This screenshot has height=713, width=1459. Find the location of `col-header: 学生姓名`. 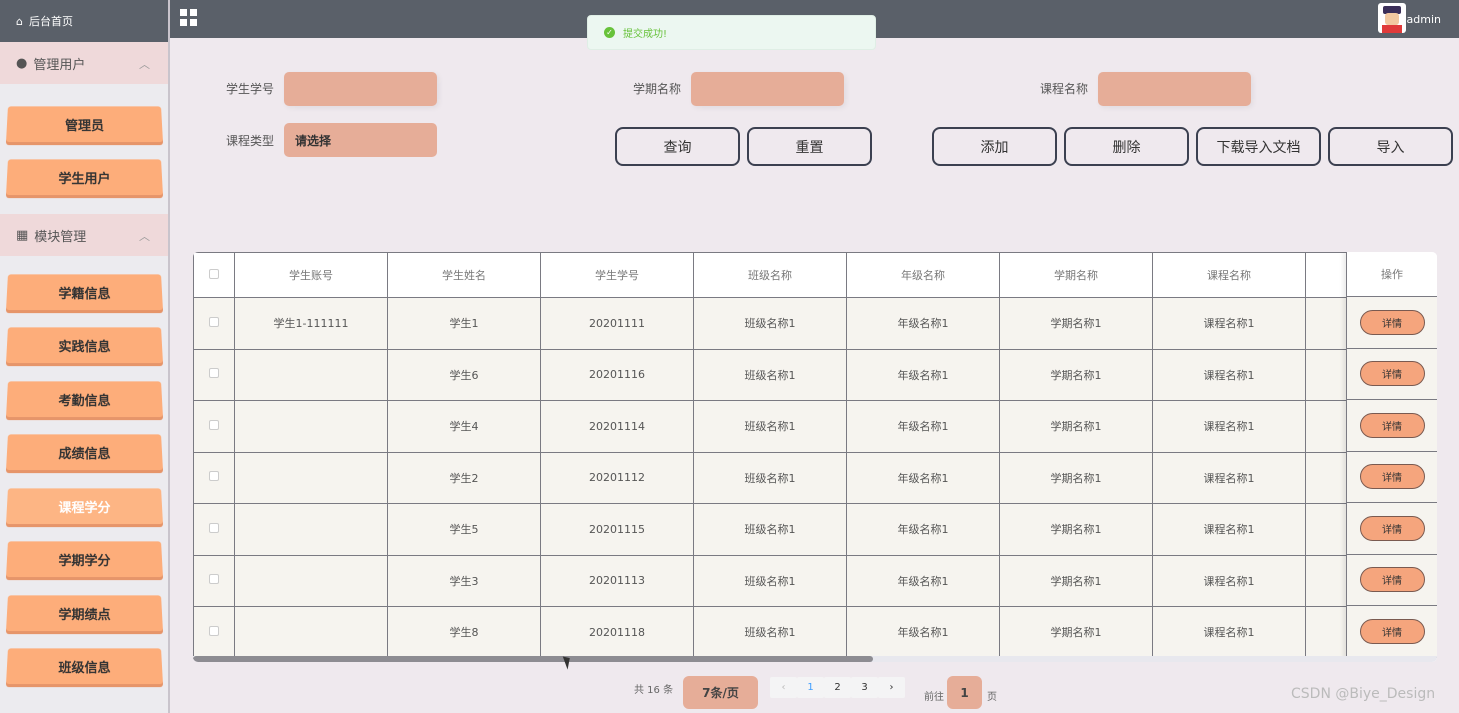

col-header: 学生姓名 is located at coordinates (464, 275).